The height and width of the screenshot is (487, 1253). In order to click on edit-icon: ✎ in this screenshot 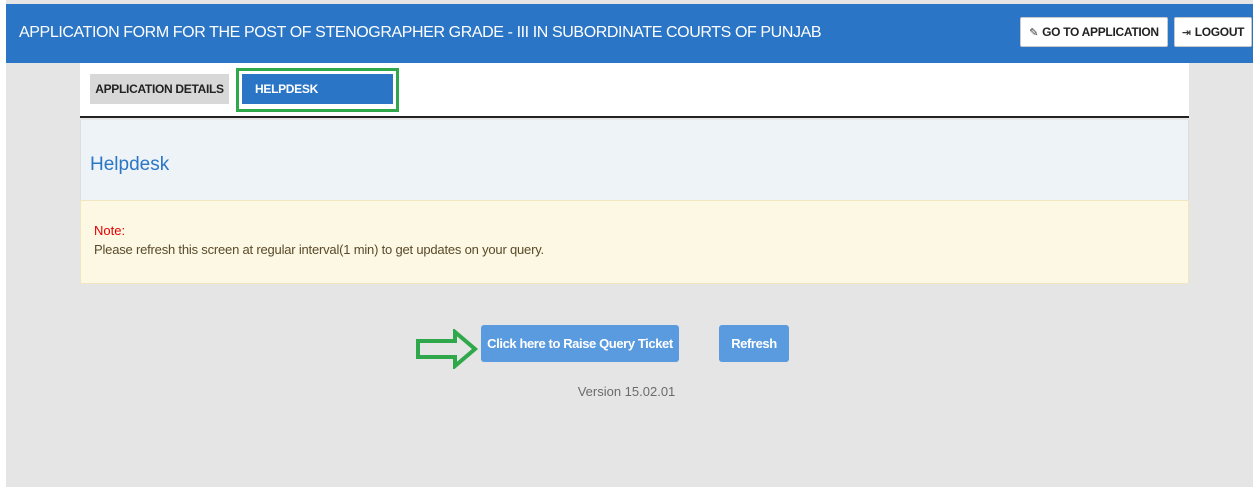, I will do `click(1034, 32)`.